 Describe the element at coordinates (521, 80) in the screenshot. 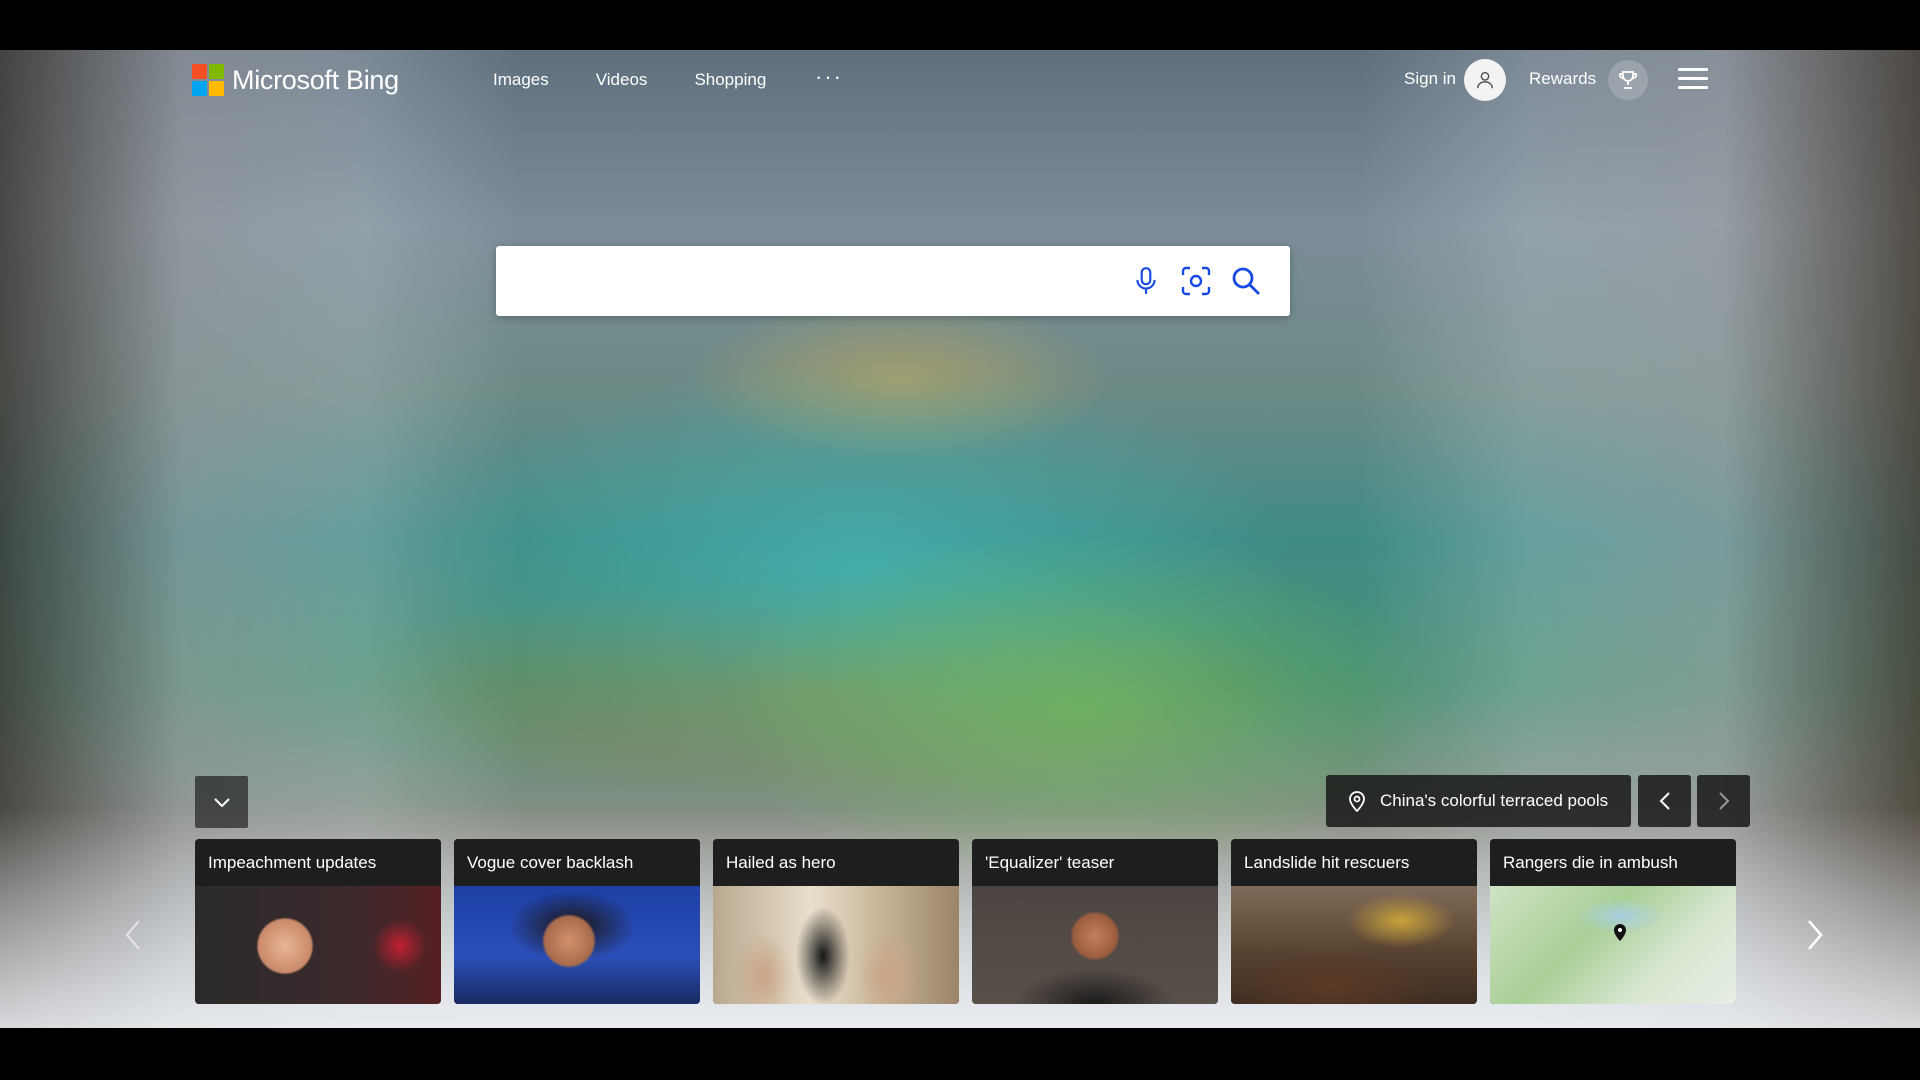

I see `nav-item-images: Images` at that location.